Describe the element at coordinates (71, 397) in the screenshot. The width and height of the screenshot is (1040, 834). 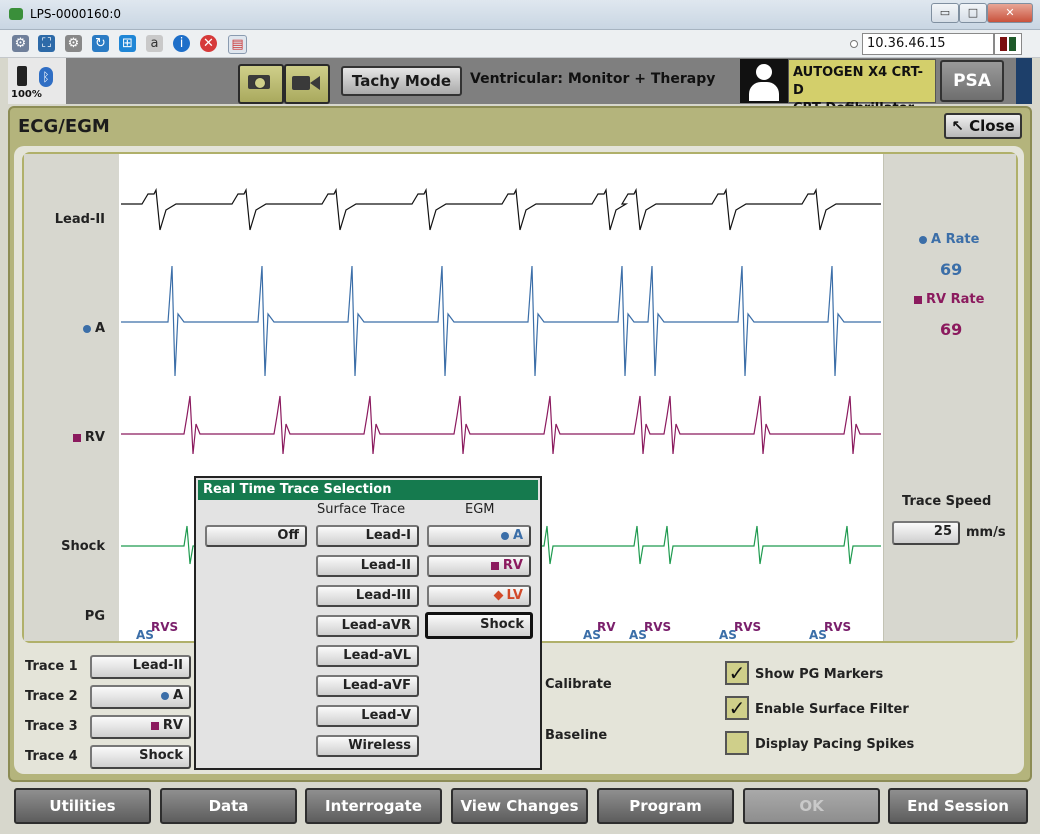
I see `trace-labels: Lead-II A RV Shock PG` at that location.